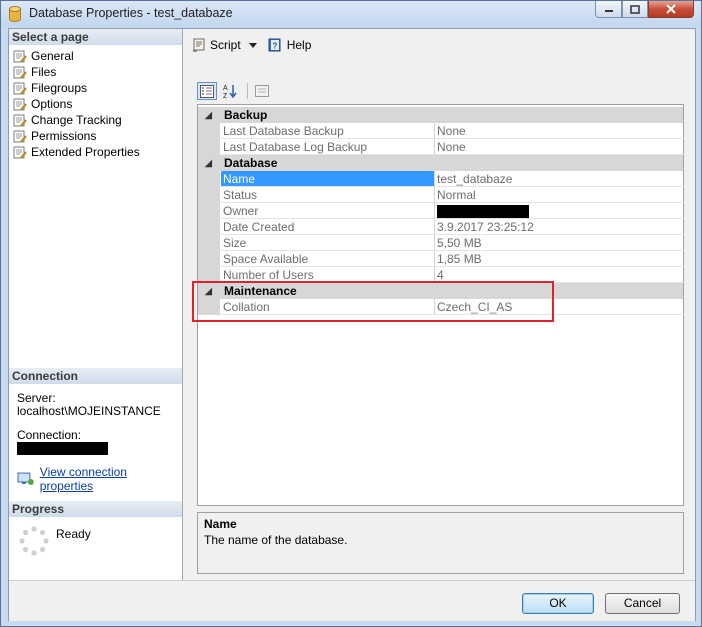 The width and height of the screenshot is (702, 627). I want to click on property-row: Collation Czech_CI_AS, so click(441, 307).